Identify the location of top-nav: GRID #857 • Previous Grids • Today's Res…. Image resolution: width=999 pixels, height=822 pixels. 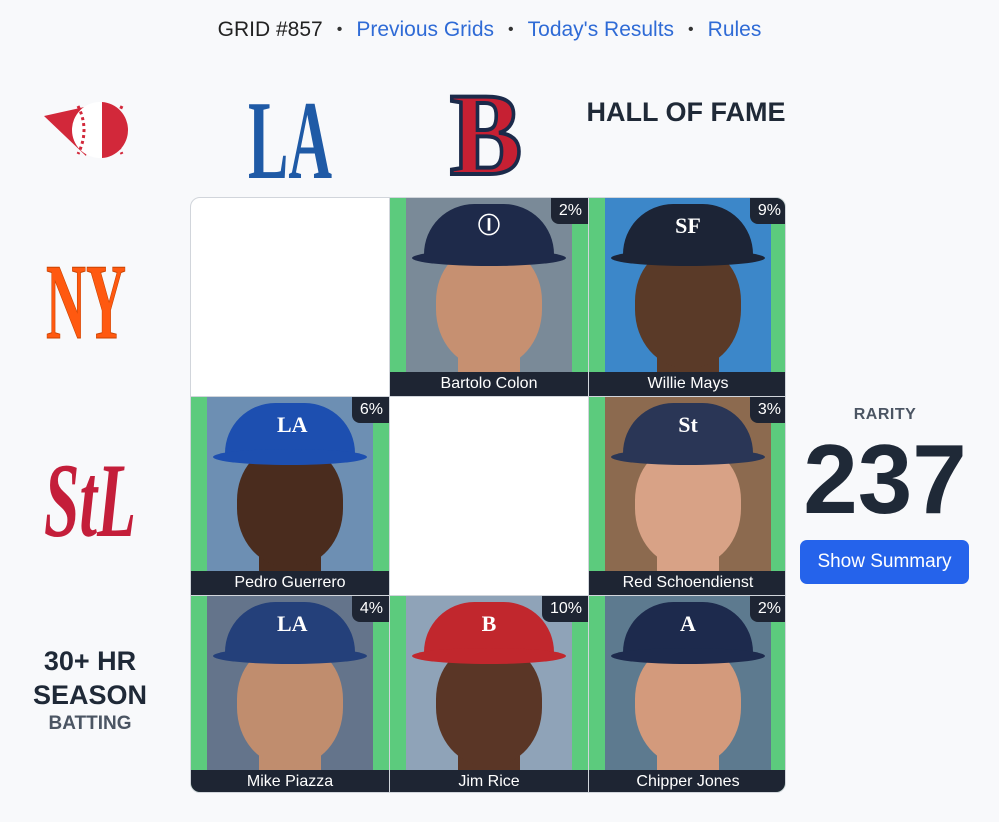
(499, 30).